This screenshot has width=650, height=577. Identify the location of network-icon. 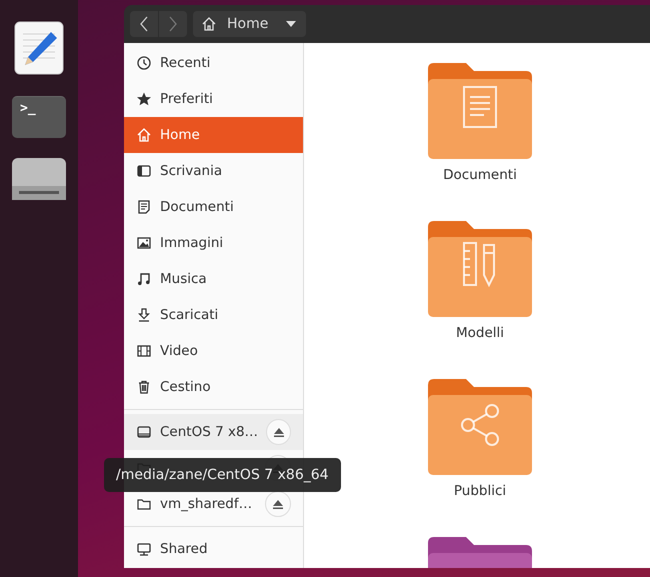
(144, 549).